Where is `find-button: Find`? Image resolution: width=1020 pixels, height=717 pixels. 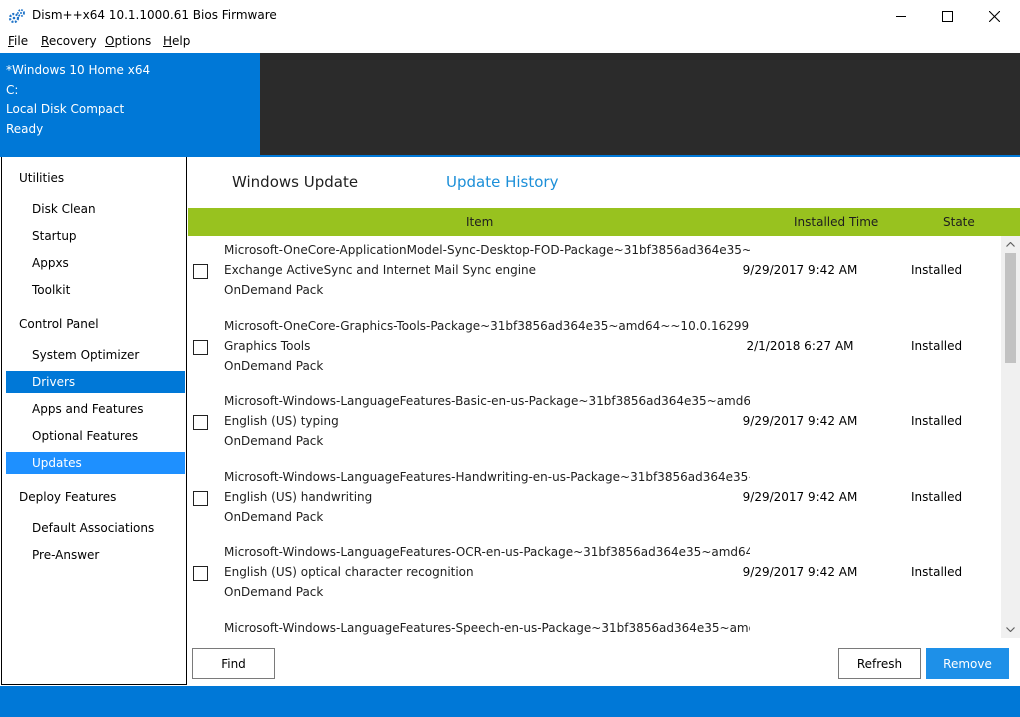
find-button: Find is located at coordinates (233, 663).